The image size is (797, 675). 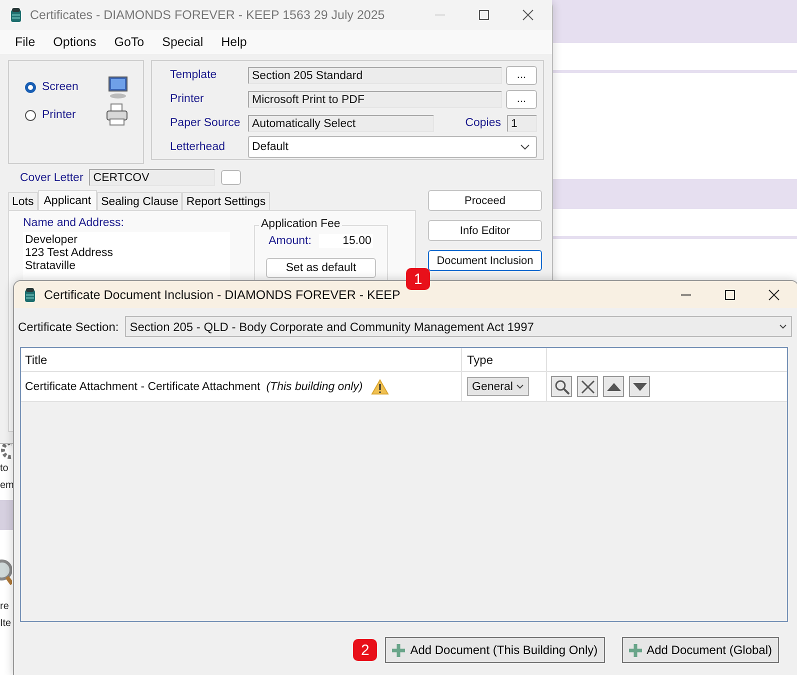 I want to click on field-label: Certificate Section:, so click(x=68, y=327).